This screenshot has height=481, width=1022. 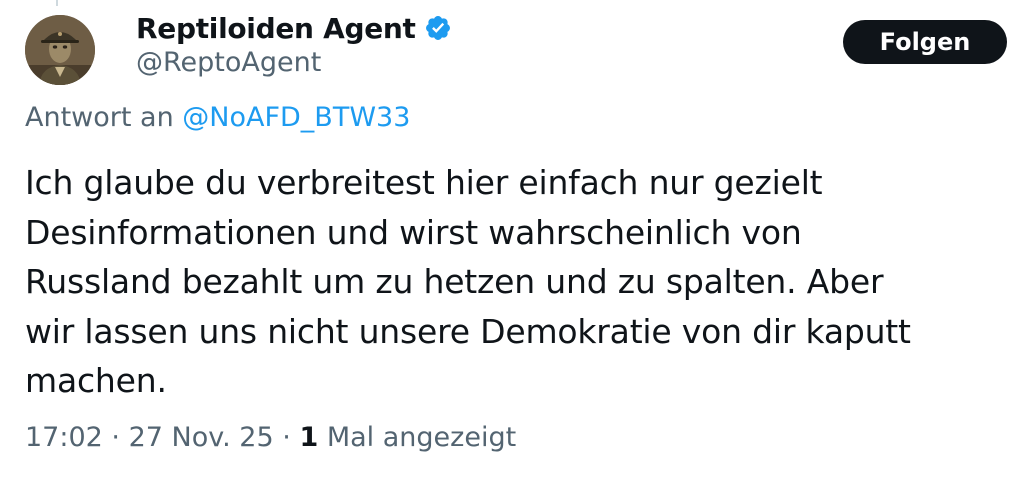 I want to click on tweet-meta: 17:02 · 27 Nov. 25 · 1 Mal angezeigt, so click(x=270, y=437).